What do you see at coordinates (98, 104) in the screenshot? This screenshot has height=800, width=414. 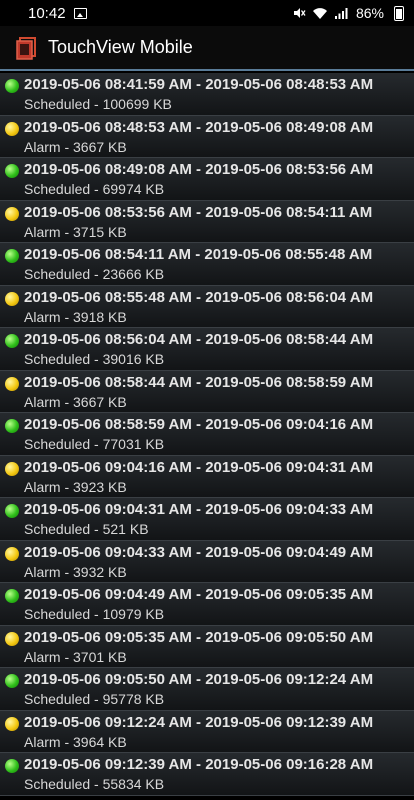 I see `recording-detail: Scheduled - 100699 KB` at bounding box center [98, 104].